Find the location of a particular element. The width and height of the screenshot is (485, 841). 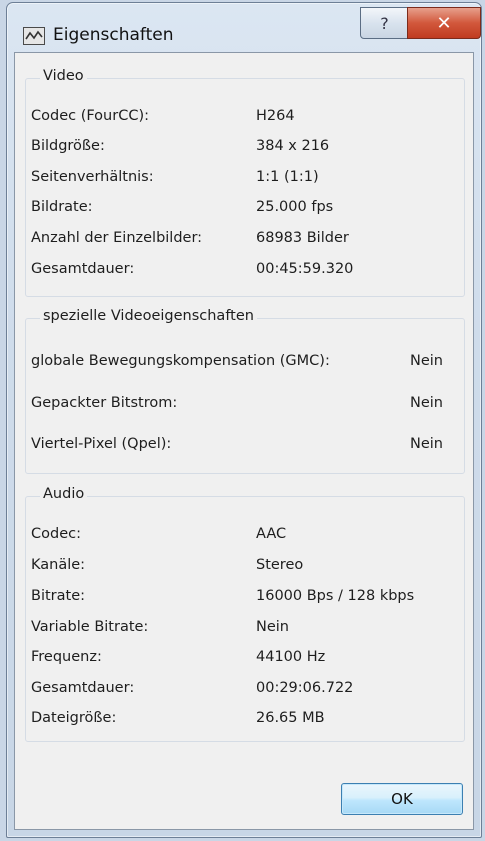

video-duration-label: Gesamtdauer: is located at coordinates (83, 269).